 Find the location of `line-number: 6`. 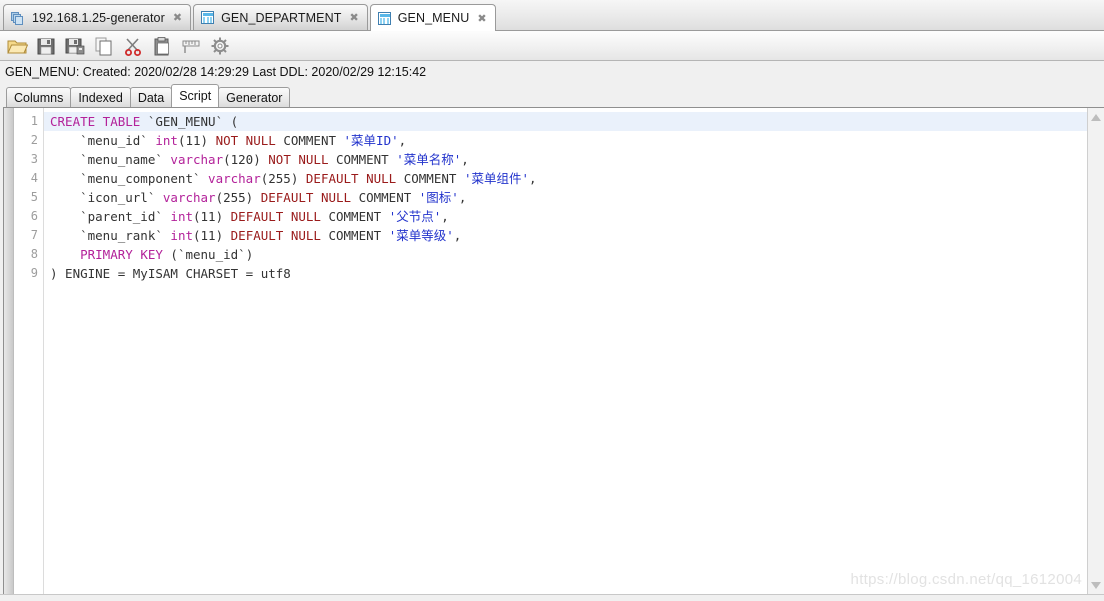

line-number: 6 is located at coordinates (34, 216).